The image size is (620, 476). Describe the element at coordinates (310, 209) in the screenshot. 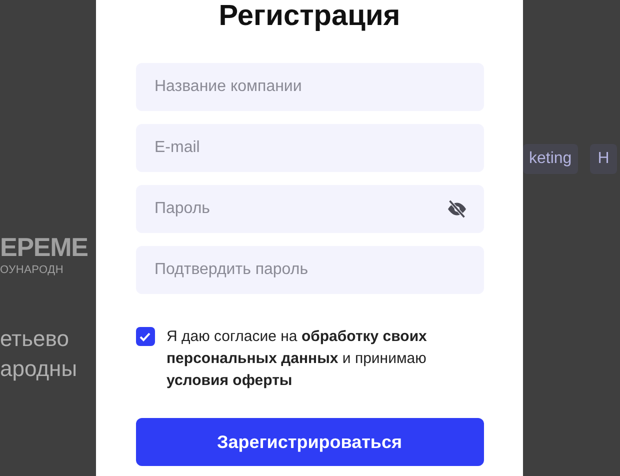

I see `password-field: Пароль` at that location.